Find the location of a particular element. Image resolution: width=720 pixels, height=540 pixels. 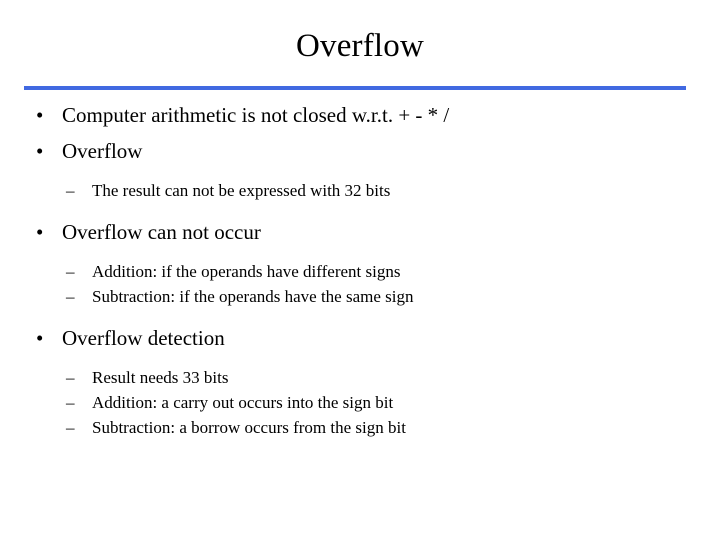

sub-bullet-text: Result needs 33 bits is located at coordinates (160, 377).